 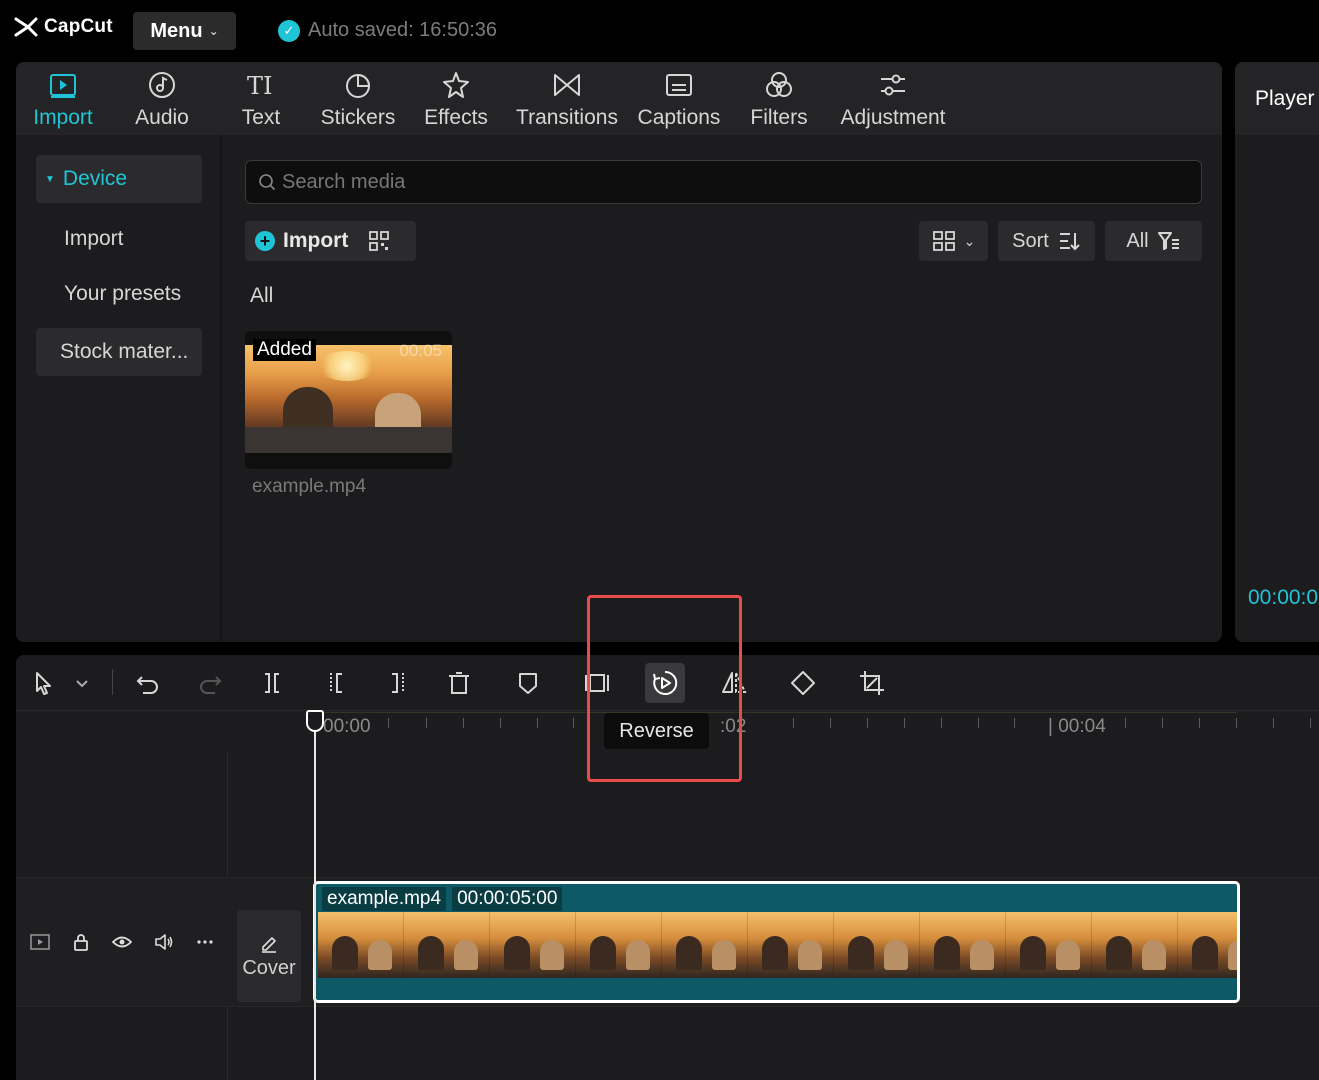 What do you see at coordinates (969, 240) in the screenshot?
I see `chevron-down-icon: ⌄` at bounding box center [969, 240].